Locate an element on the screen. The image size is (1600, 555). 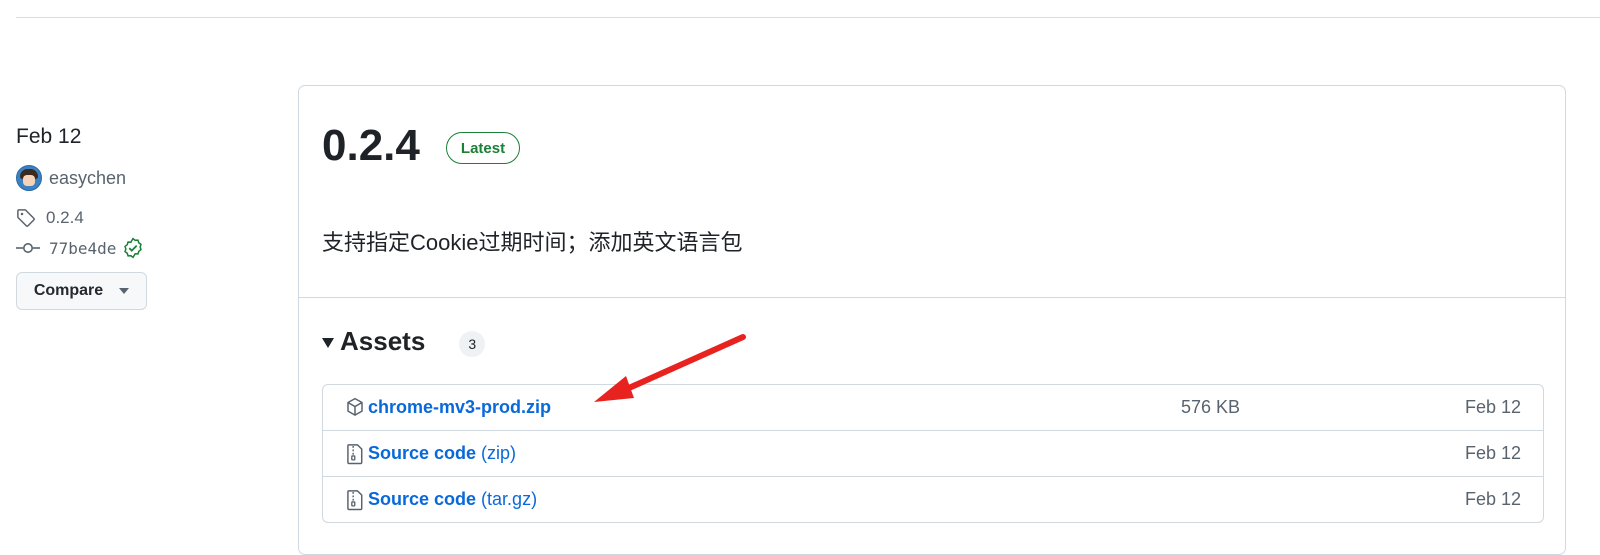
asset-row: Source code (tar.gz) Feb 12 is located at coordinates (933, 499).